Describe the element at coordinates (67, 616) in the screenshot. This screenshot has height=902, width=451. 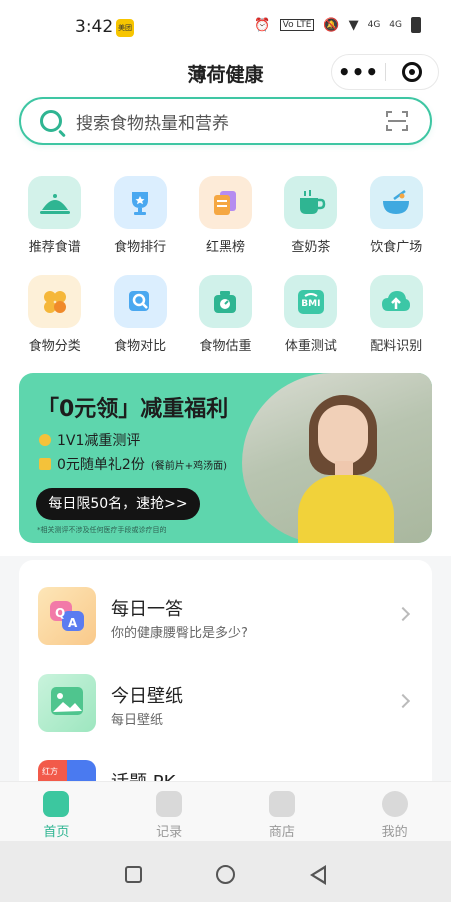
I see `qa-icon: QA` at that location.